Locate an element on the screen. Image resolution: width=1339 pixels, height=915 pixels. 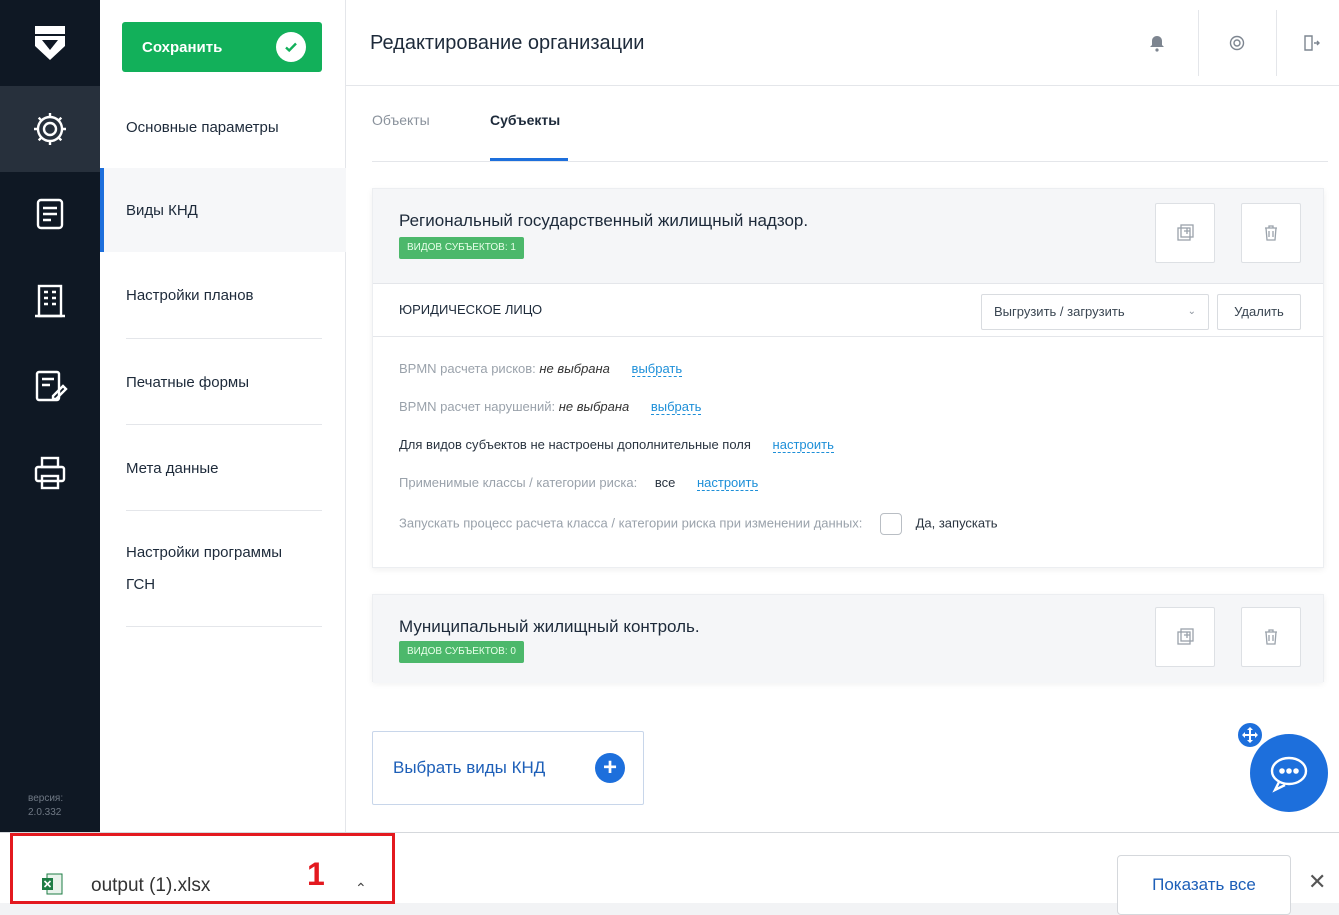
drag-handle is located at coordinates (1250, 735).